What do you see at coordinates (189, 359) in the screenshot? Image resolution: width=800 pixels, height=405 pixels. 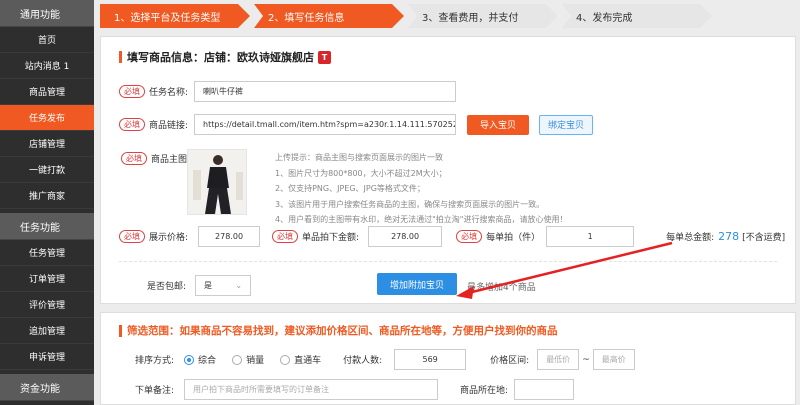 I see `sort-radio-composite` at bounding box center [189, 359].